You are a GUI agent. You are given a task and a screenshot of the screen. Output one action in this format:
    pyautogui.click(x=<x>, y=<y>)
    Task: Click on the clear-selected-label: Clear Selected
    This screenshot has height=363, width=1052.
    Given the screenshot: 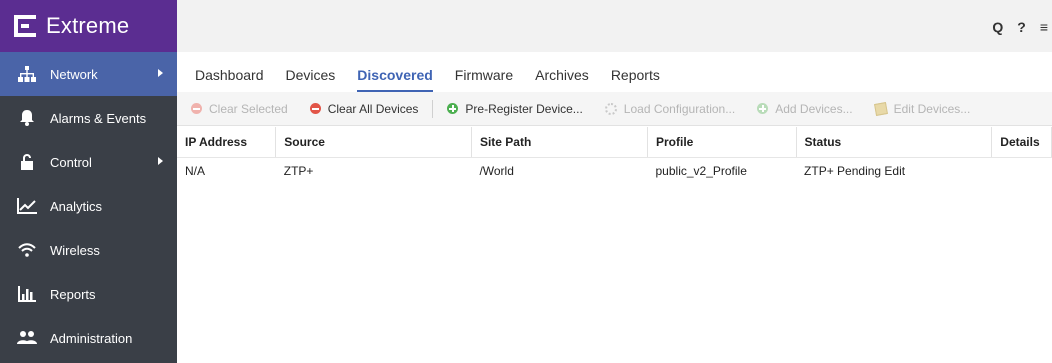 What is the action you would take?
    pyautogui.click(x=248, y=108)
    